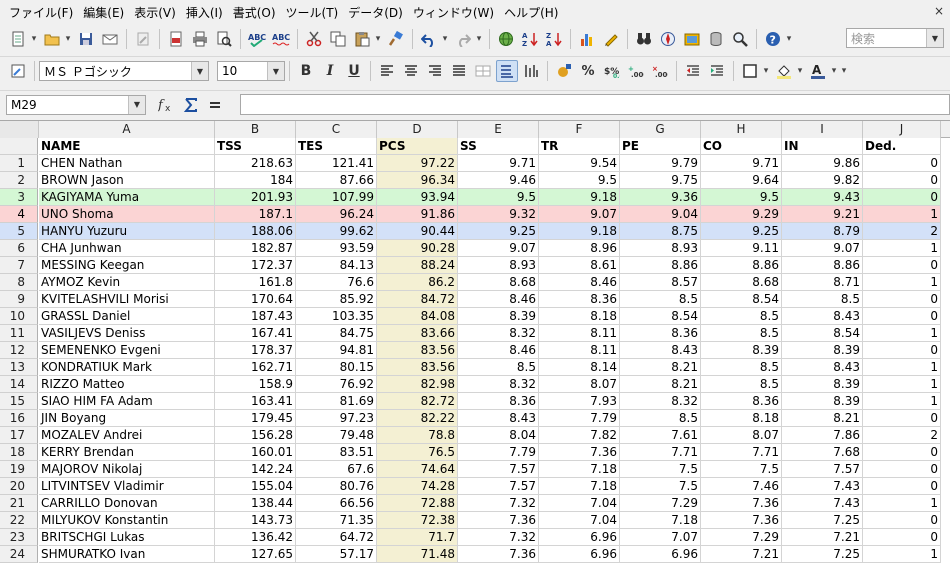 The image size is (950, 570). What do you see at coordinates (498, 248) in the screenshot?
I see `score-cell: 9.07` at bounding box center [498, 248].